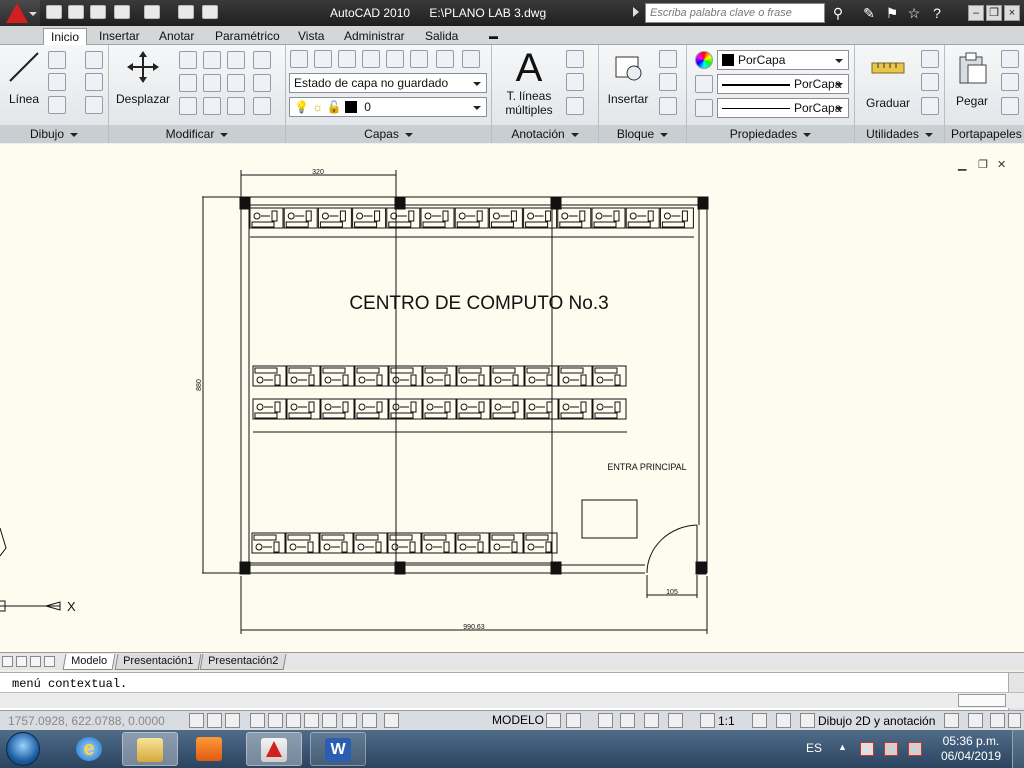  Describe the element at coordinates (668, 59) in the screenshot. I see `create-block-icon` at that location.